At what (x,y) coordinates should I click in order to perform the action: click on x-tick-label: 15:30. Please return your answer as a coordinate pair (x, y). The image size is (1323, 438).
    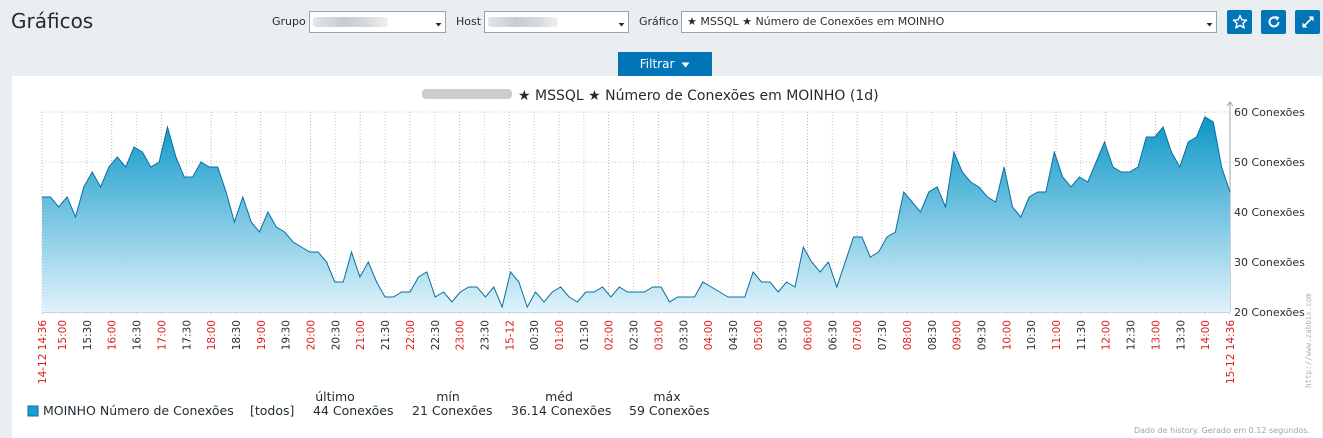
    Looking at the image, I should click on (88, 335).